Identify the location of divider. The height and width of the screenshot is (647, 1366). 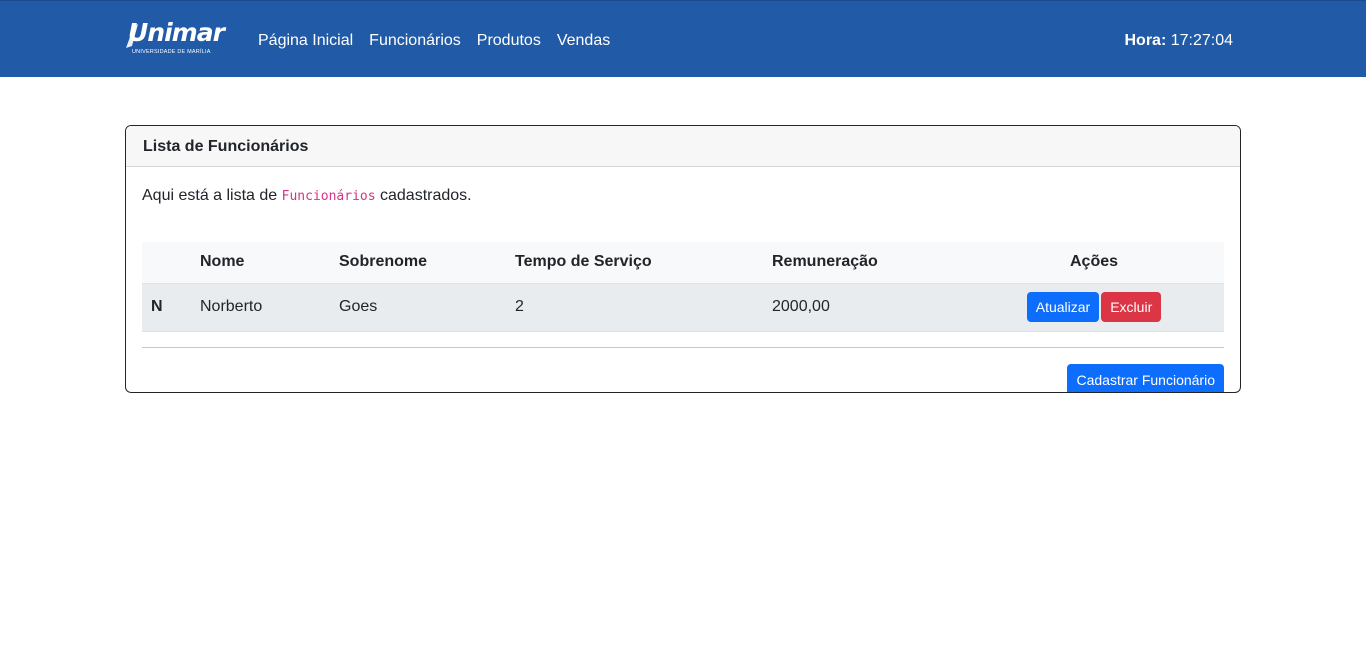
(683, 347).